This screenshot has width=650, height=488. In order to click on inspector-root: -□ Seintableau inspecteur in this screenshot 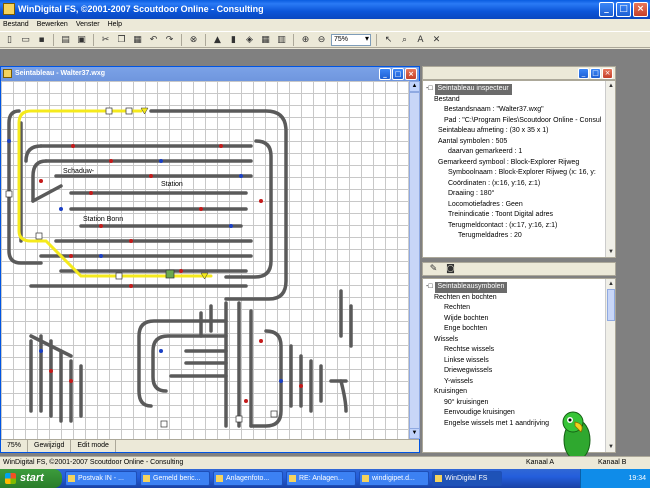, I will do `click(515, 89)`.